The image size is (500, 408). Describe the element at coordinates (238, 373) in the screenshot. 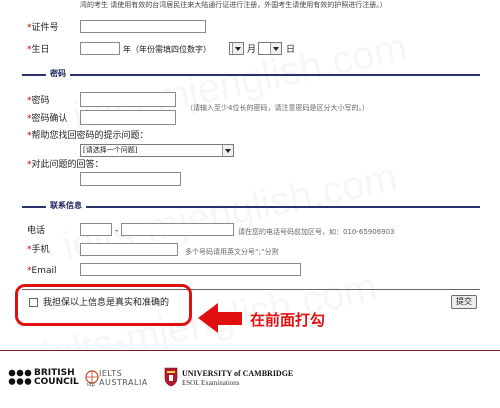

I see `cambridge-title: UNIVERSITY of CAMBRIDGE` at that location.